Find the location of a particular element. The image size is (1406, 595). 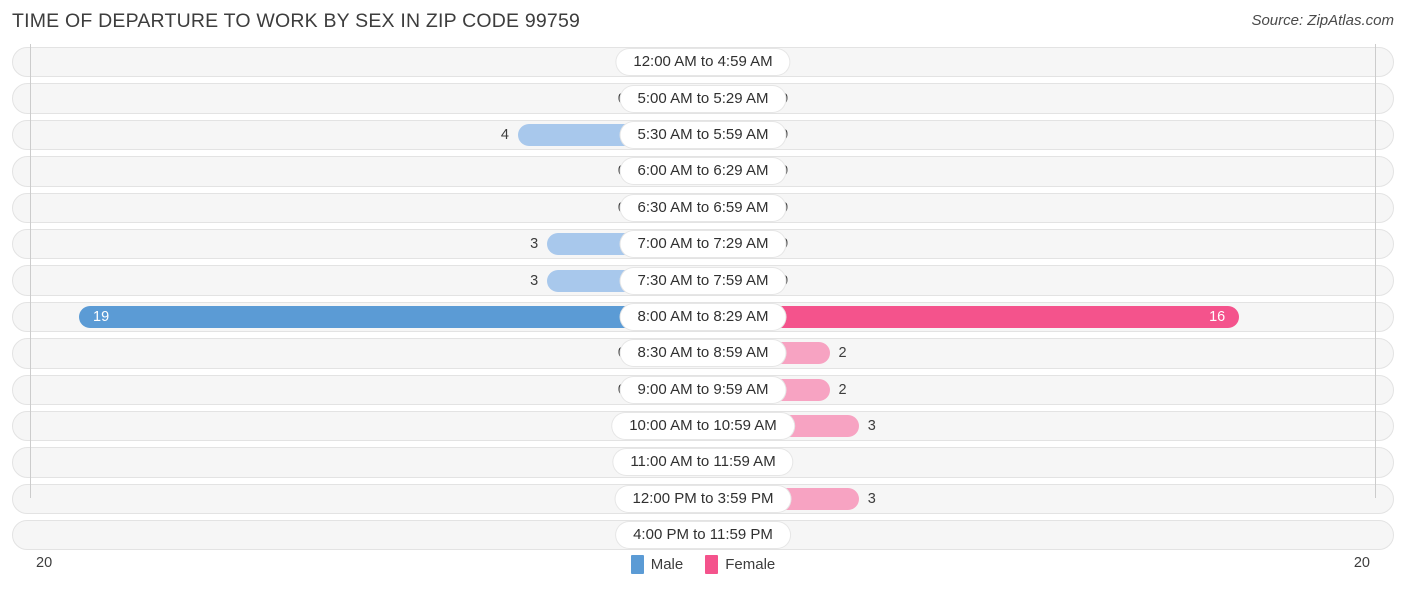

table-row: 004:00 PM to 11:59 PM is located at coordinates (703, 535).